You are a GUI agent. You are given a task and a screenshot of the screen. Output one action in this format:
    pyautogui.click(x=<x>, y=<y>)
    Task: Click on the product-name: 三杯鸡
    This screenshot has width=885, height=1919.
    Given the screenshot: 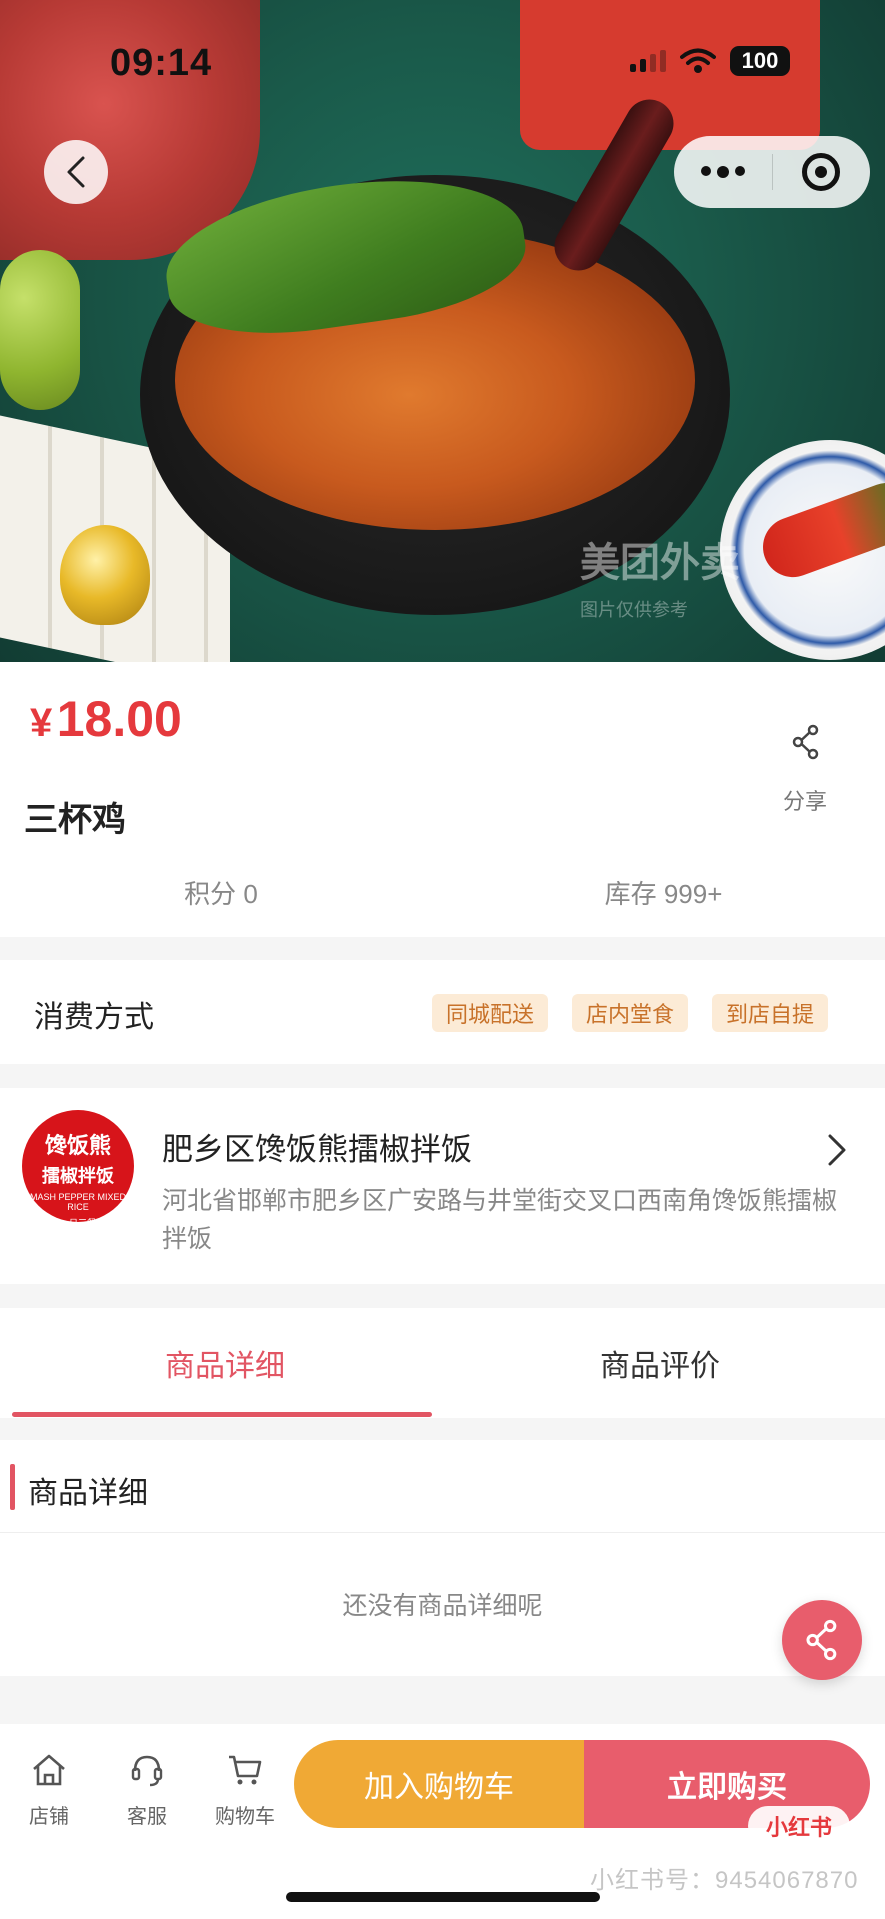 What is the action you would take?
    pyautogui.click(x=75, y=820)
    